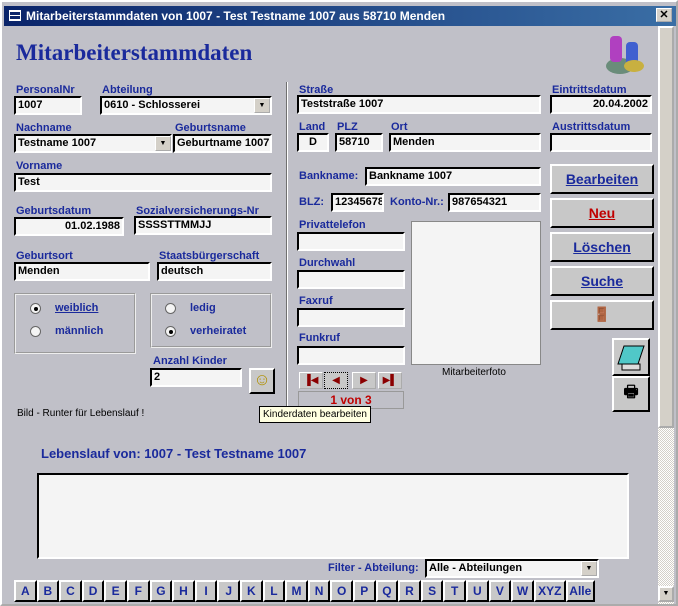  Describe the element at coordinates (351, 241) in the screenshot. I see `privattelefon-input` at that location.